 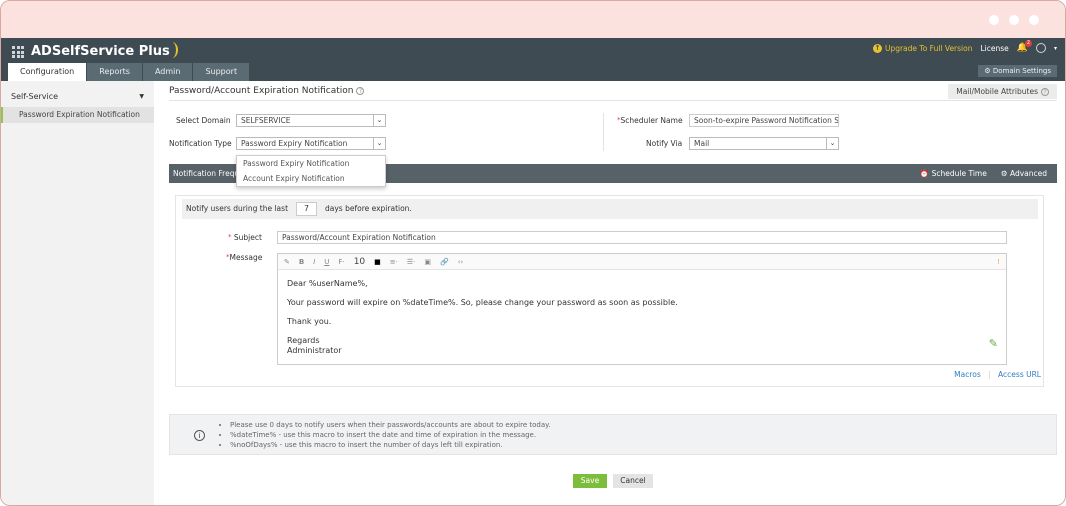 What do you see at coordinates (301, 262) in the screenshot?
I see `bold-icon: B` at bounding box center [301, 262].